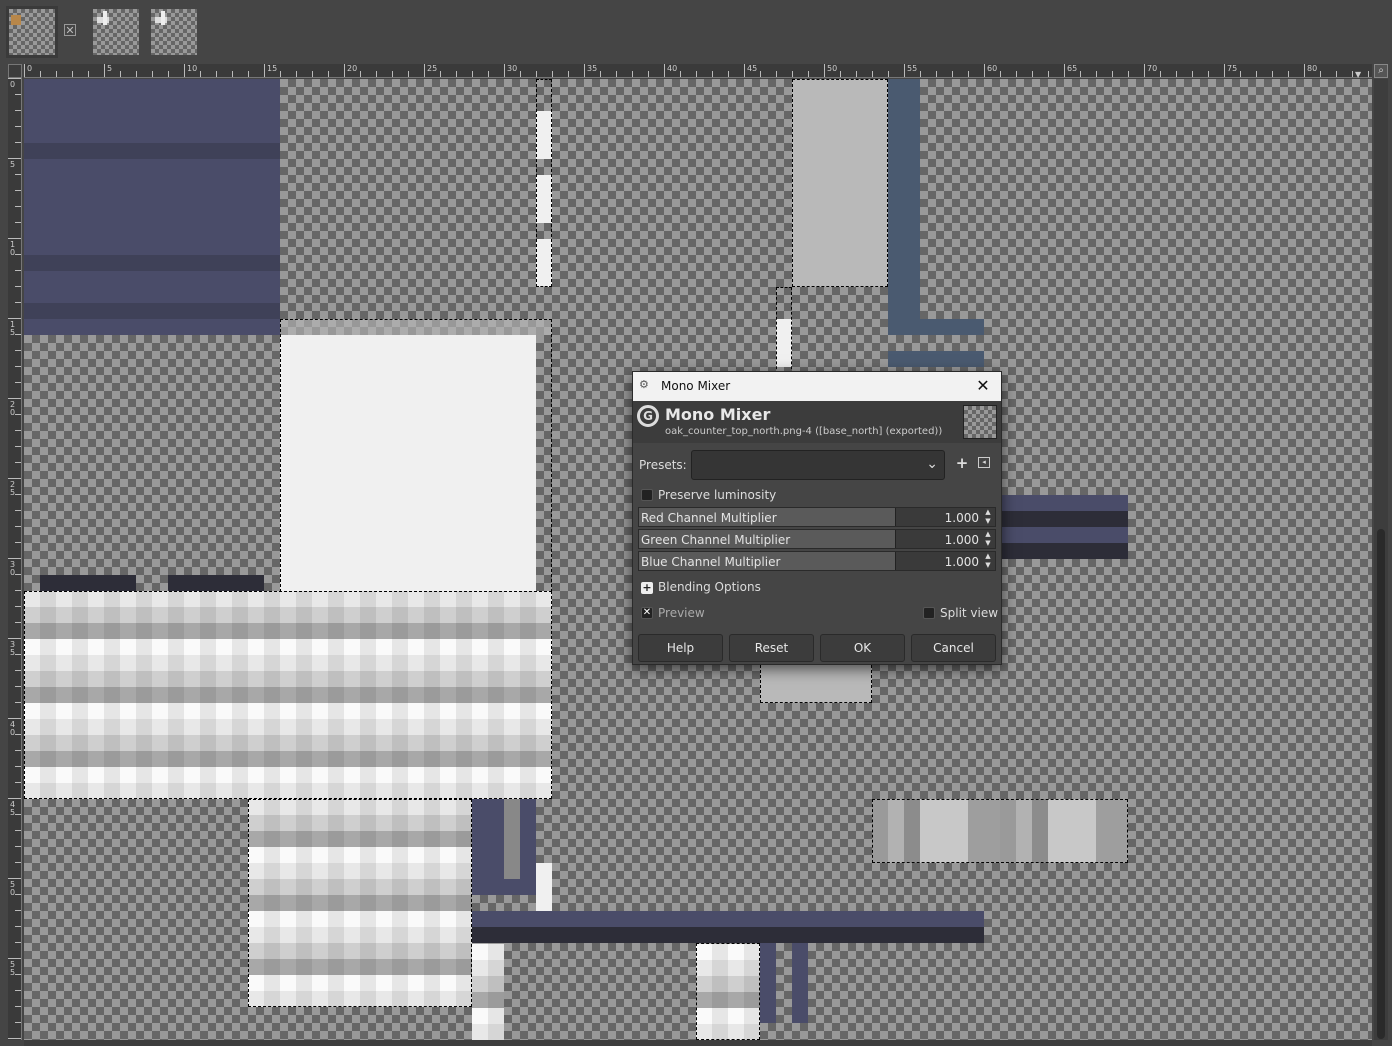 This screenshot has width=1392, height=1046. I want to click on green-channel-slider: Green Channel Multiplier 1.000 ▲ ▼, so click(817, 539).